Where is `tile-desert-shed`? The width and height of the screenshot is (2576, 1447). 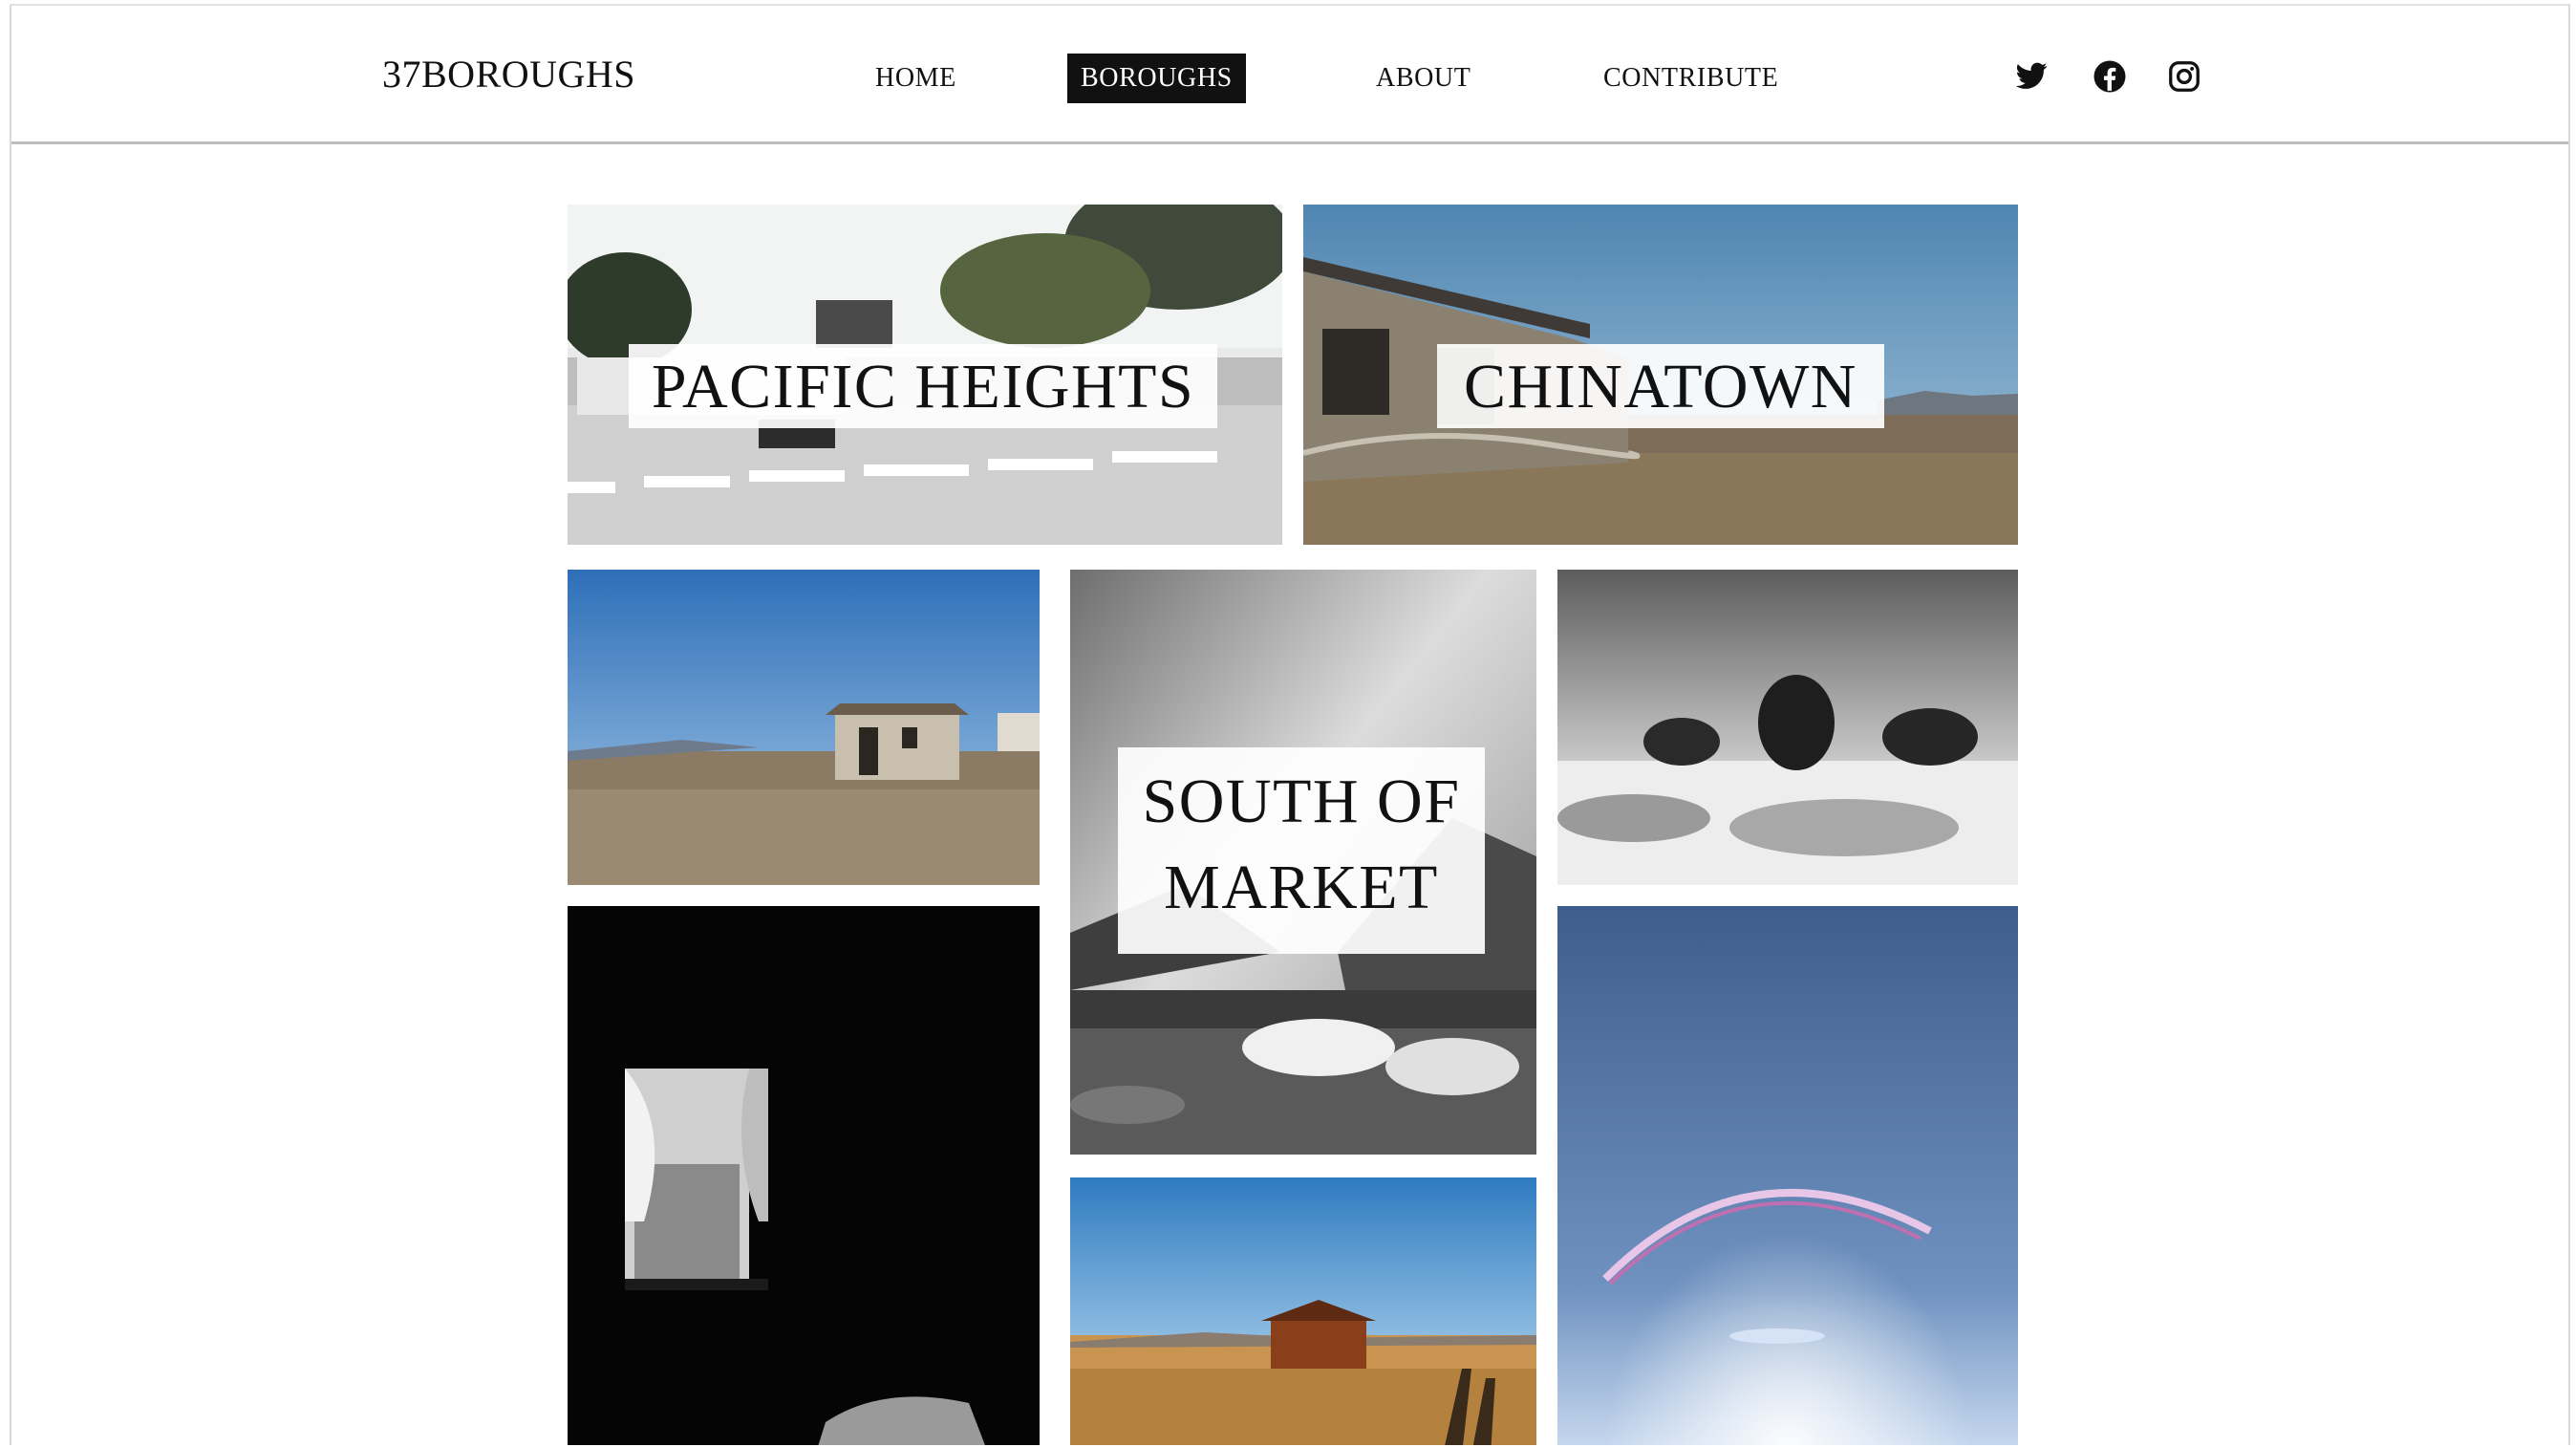 tile-desert-shed is located at coordinates (804, 727).